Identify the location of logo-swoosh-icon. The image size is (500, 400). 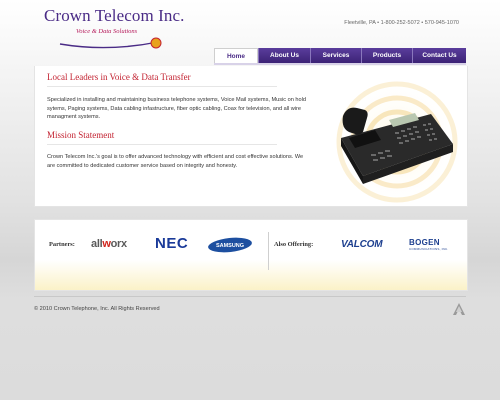
(110, 43).